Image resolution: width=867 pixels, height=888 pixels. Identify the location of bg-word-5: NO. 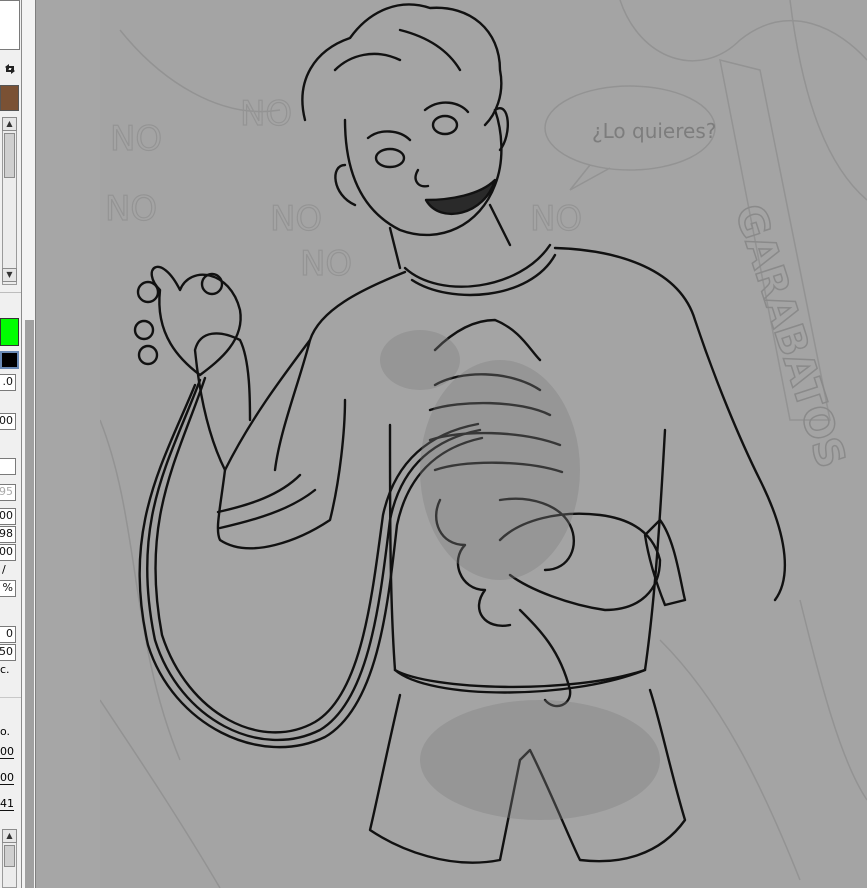
(266, 114).